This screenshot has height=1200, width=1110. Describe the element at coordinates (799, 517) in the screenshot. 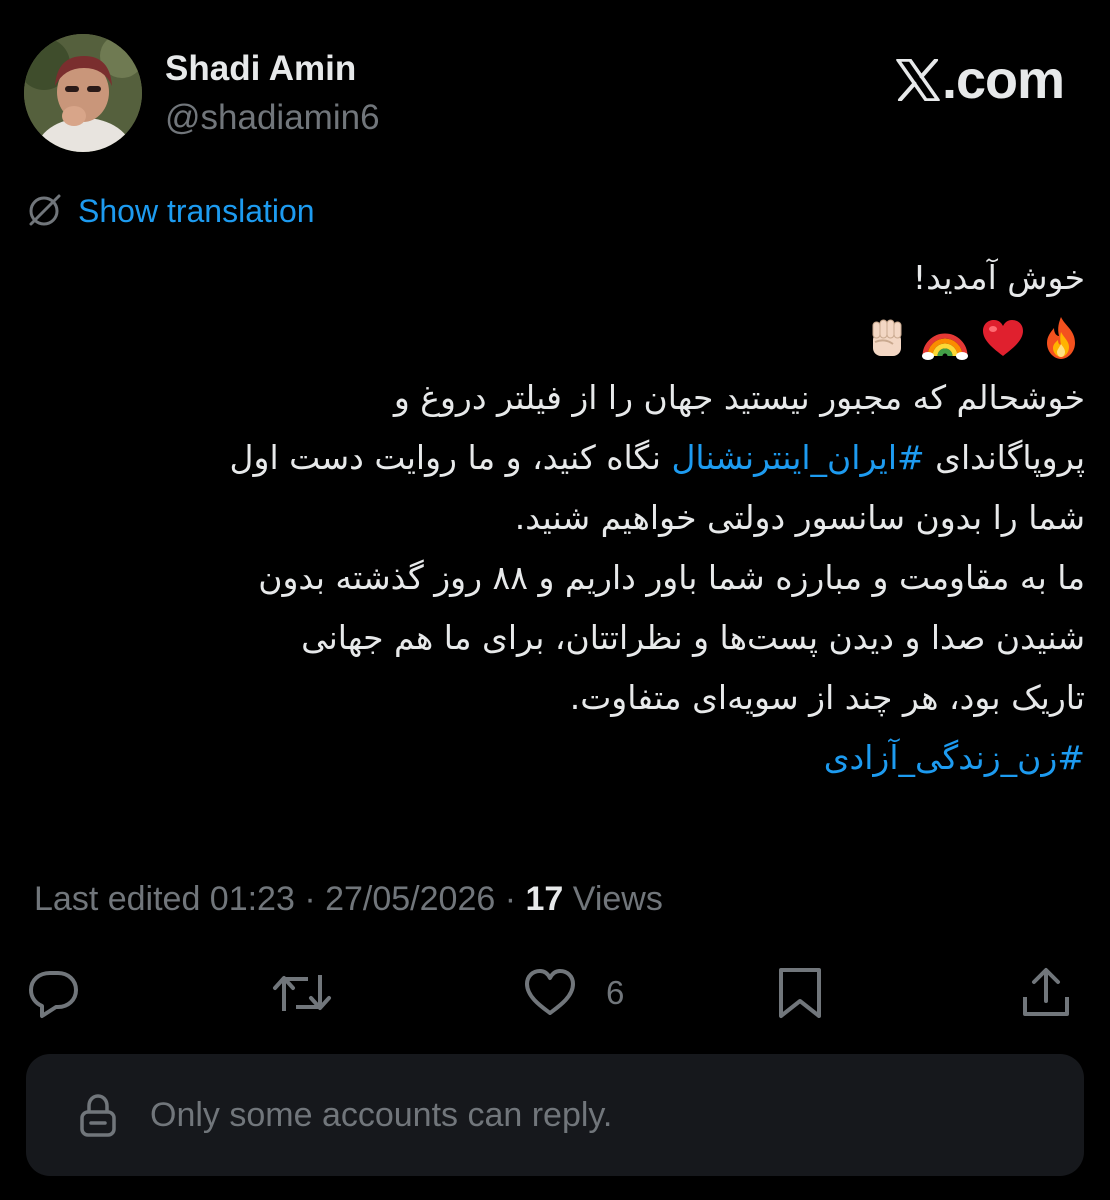

I see `tweet-line: شما را بدون سانسور دولتی خواهیم شنید.` at that location.